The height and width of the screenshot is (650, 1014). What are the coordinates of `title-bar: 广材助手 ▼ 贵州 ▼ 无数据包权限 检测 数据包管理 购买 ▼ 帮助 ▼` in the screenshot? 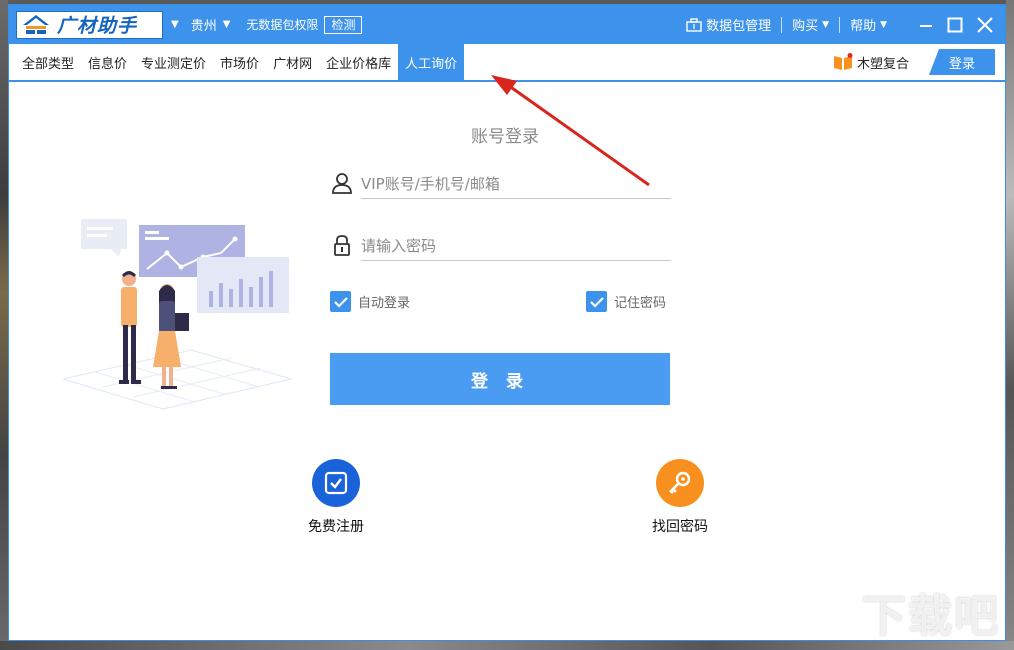 It's located at (507, 24).